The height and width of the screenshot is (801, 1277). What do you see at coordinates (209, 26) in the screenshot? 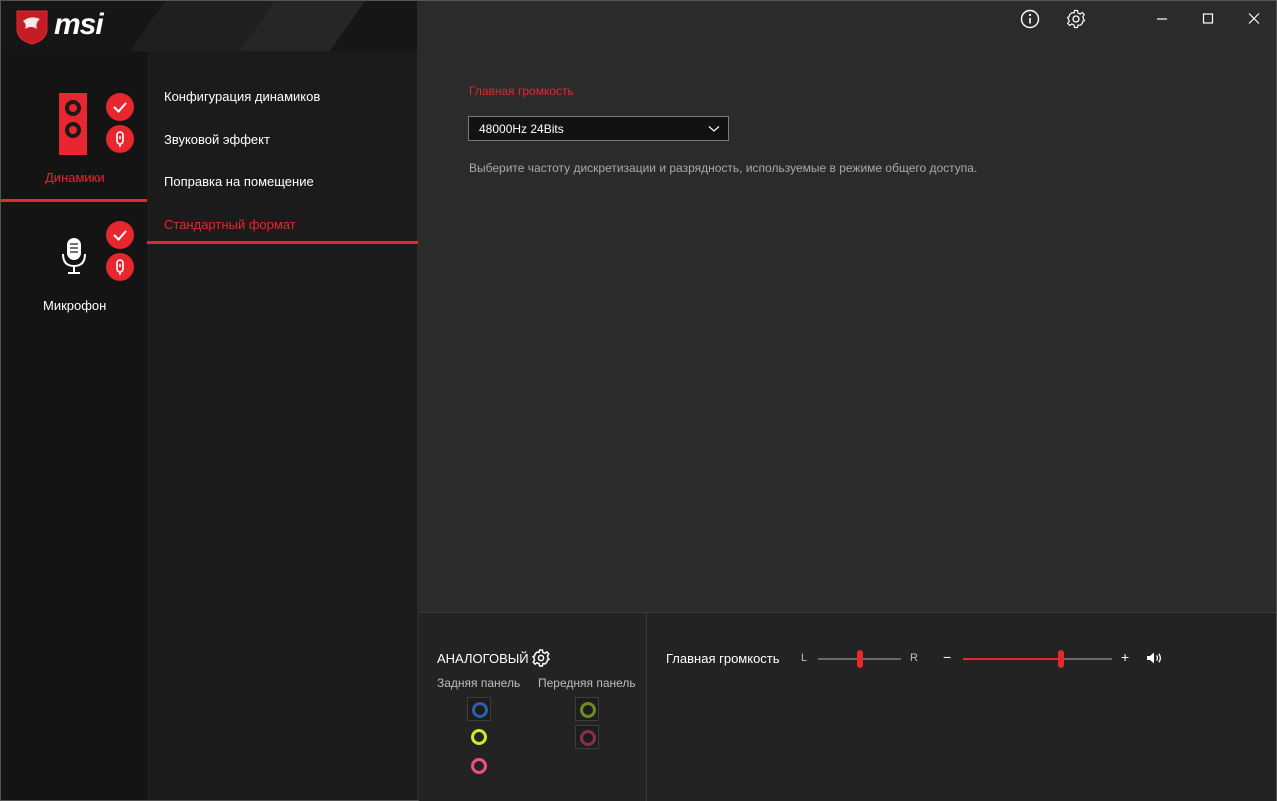
I see `brand-bar: msi` at bounding box center [209, 26].